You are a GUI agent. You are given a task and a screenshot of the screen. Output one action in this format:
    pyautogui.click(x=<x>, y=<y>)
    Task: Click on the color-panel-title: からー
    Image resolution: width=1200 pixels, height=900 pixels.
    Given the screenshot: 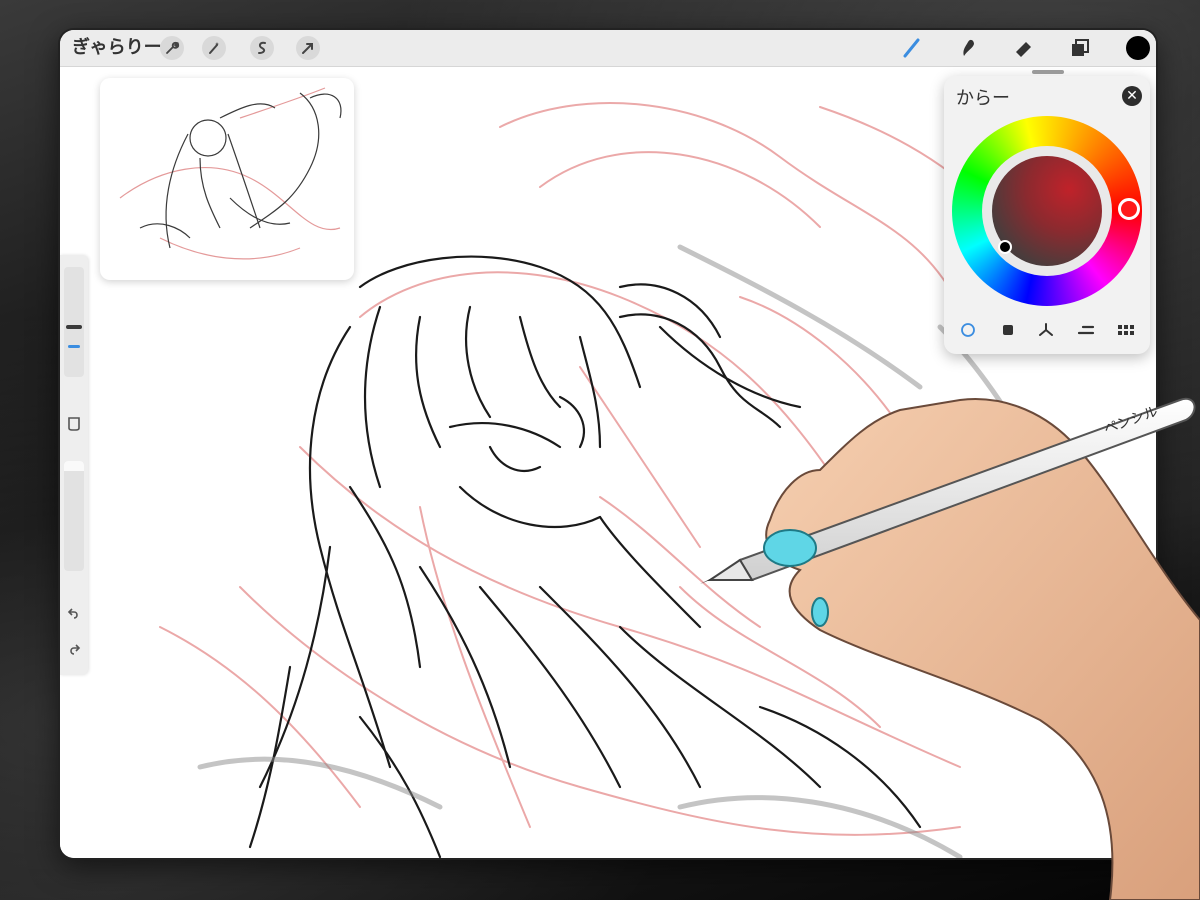 What is the action you would take?
    pyautogui.click(x=983, y=98)
    